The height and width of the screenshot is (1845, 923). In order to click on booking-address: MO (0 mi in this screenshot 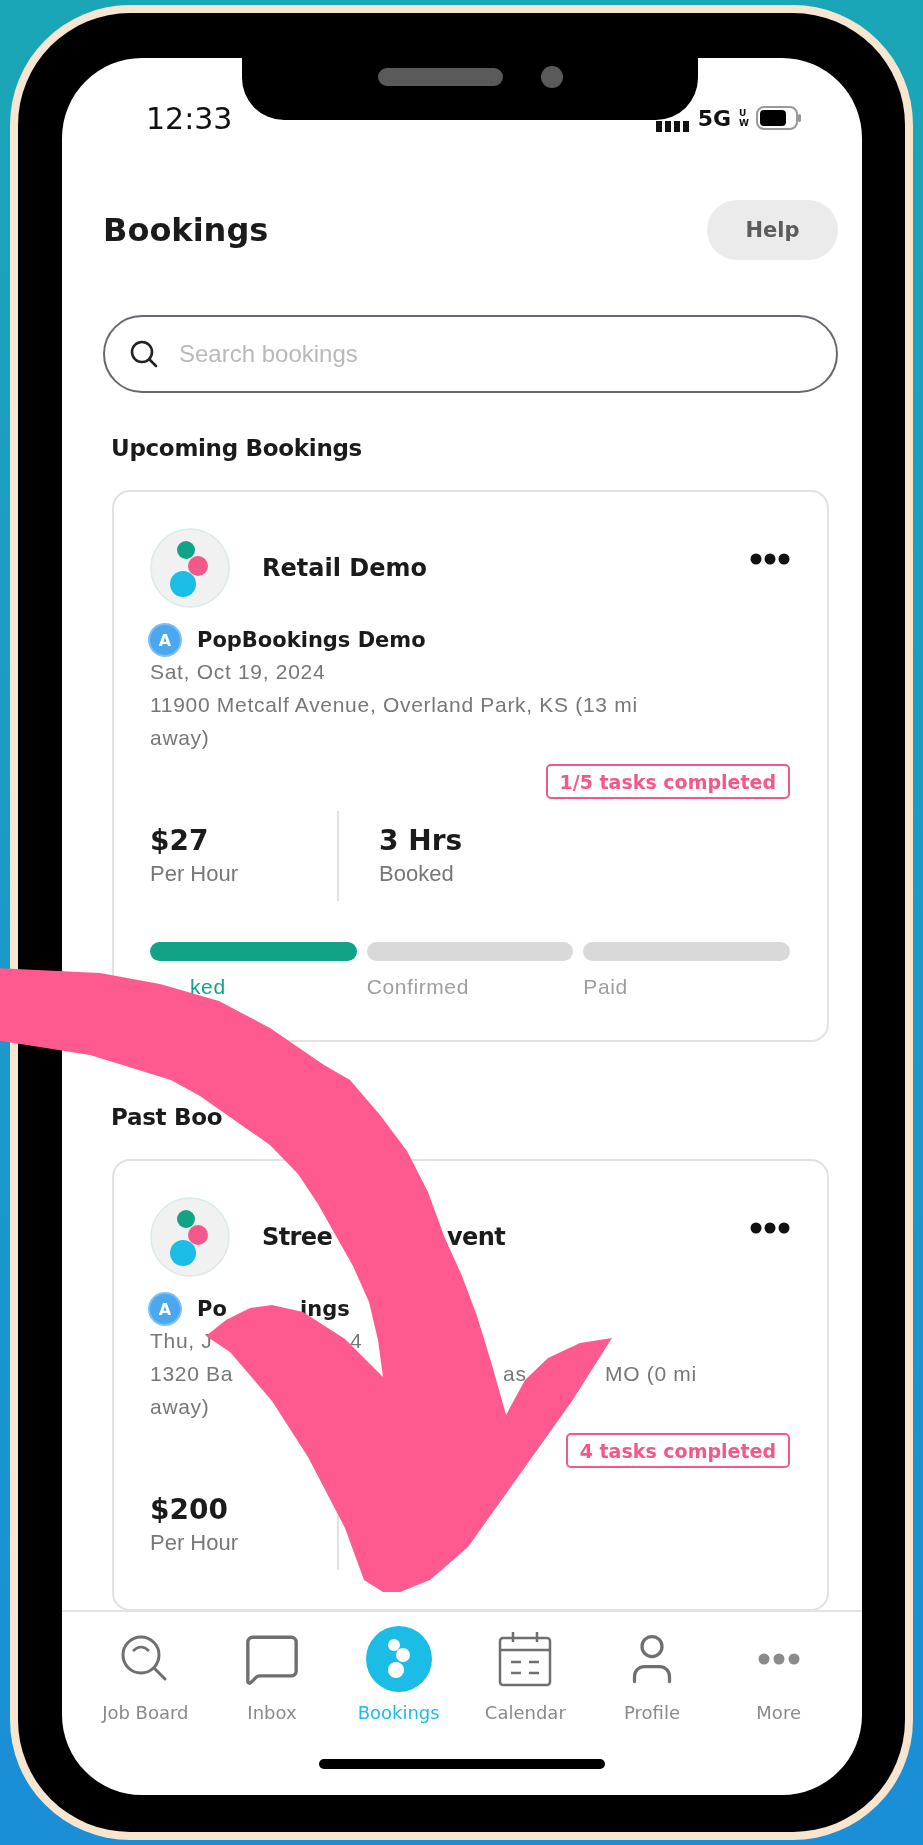, I will do `click(651, 1374)`.